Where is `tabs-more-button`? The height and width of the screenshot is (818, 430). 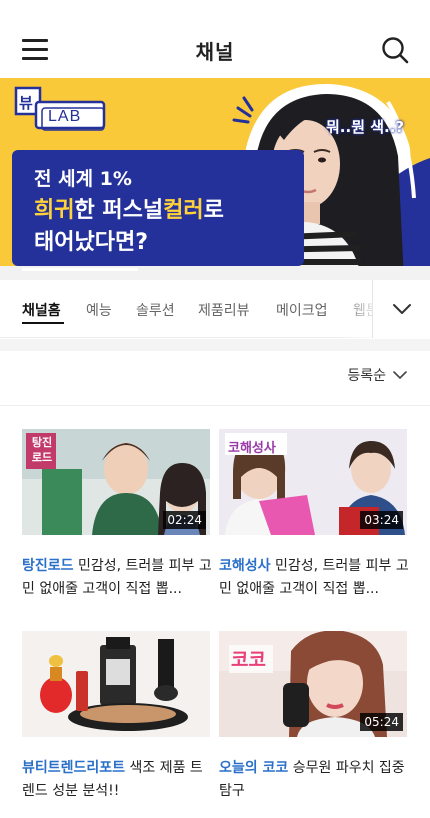 tabs-more-button is located at coordinates (401, 309).